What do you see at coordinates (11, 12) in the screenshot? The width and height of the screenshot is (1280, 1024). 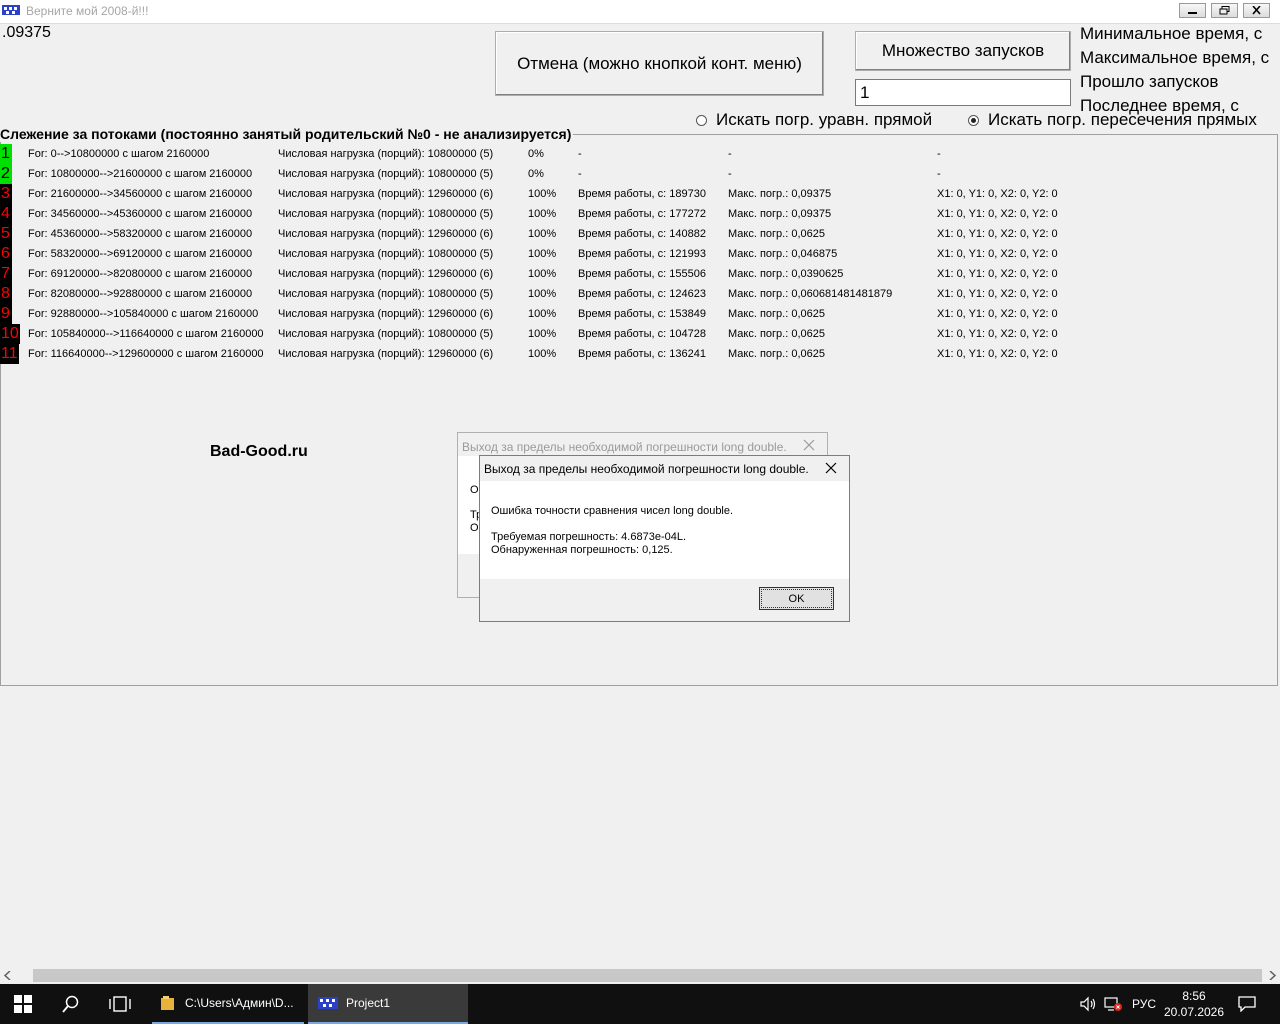 I see `app-icon` at bounding box center [11, 12].